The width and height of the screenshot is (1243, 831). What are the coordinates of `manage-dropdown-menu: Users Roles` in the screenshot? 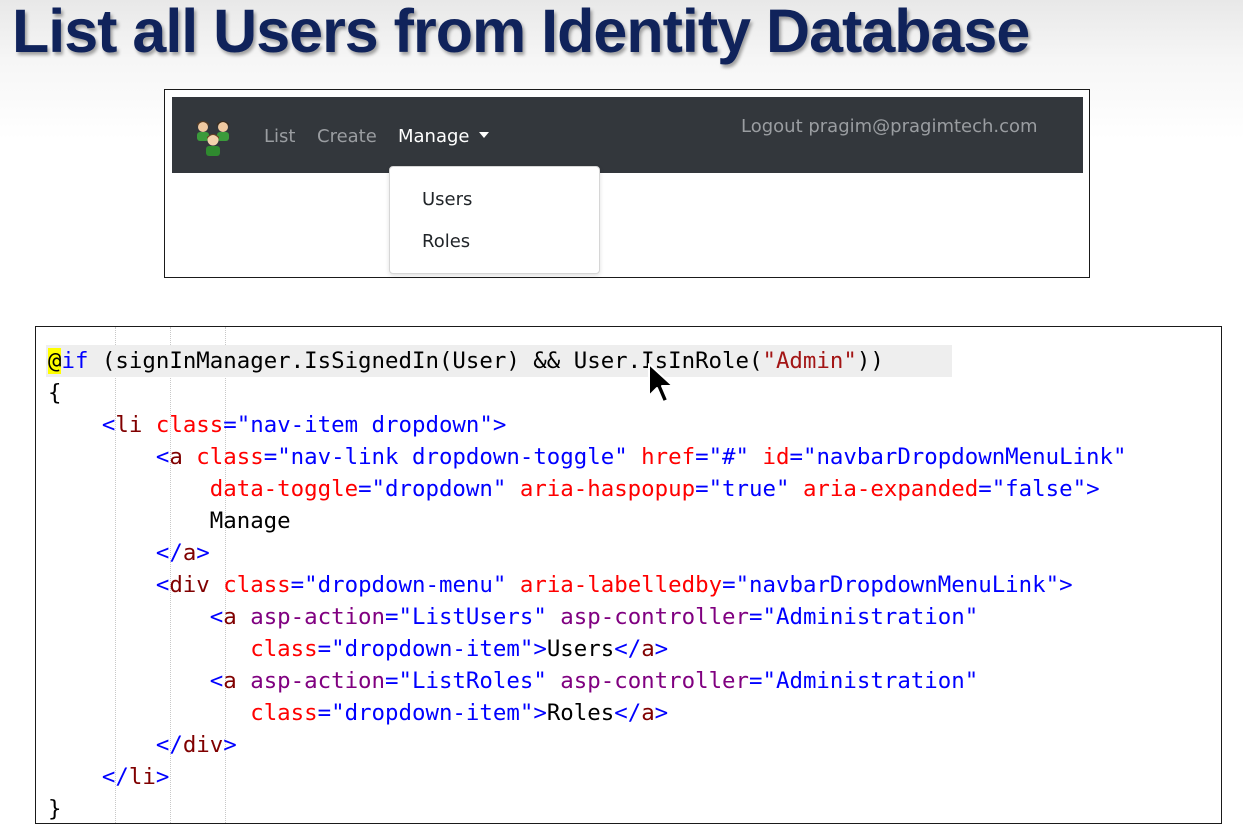 It's located at (494, 220).